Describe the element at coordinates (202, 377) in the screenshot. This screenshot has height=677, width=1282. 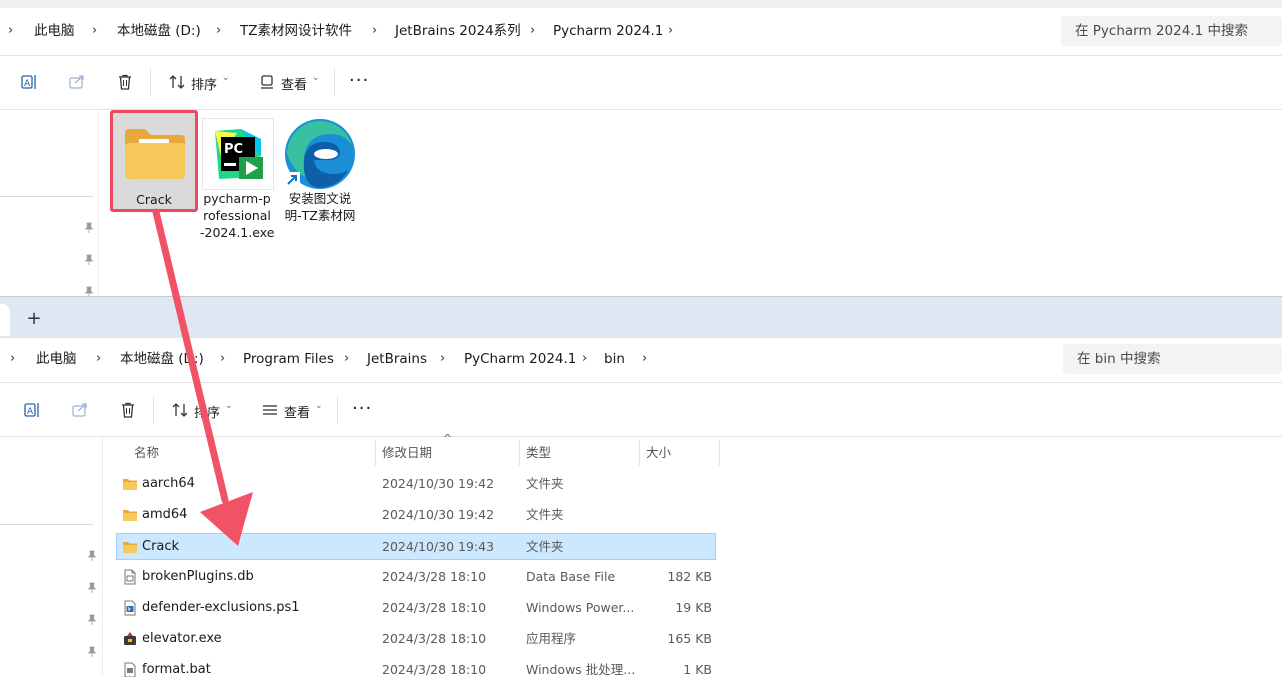
I see `annotation-arrow` at that location.